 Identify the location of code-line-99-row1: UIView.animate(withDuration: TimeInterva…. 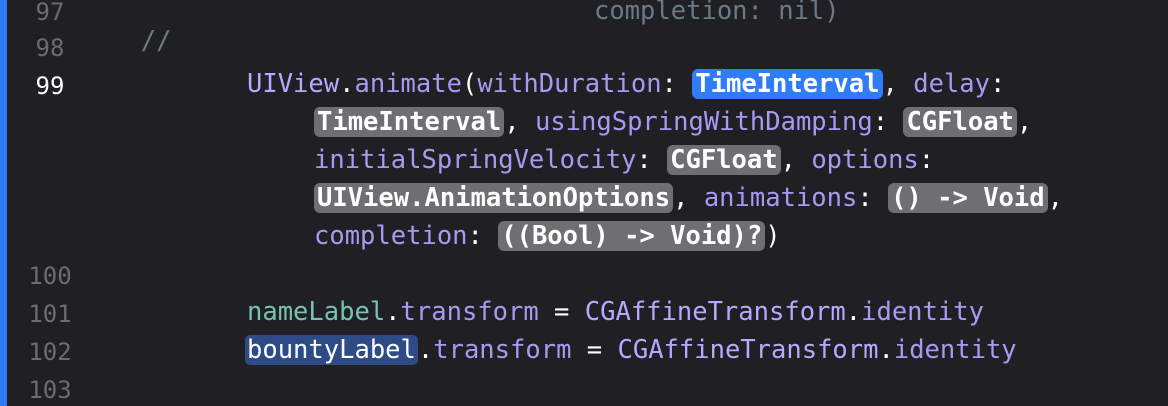
(626, 84).